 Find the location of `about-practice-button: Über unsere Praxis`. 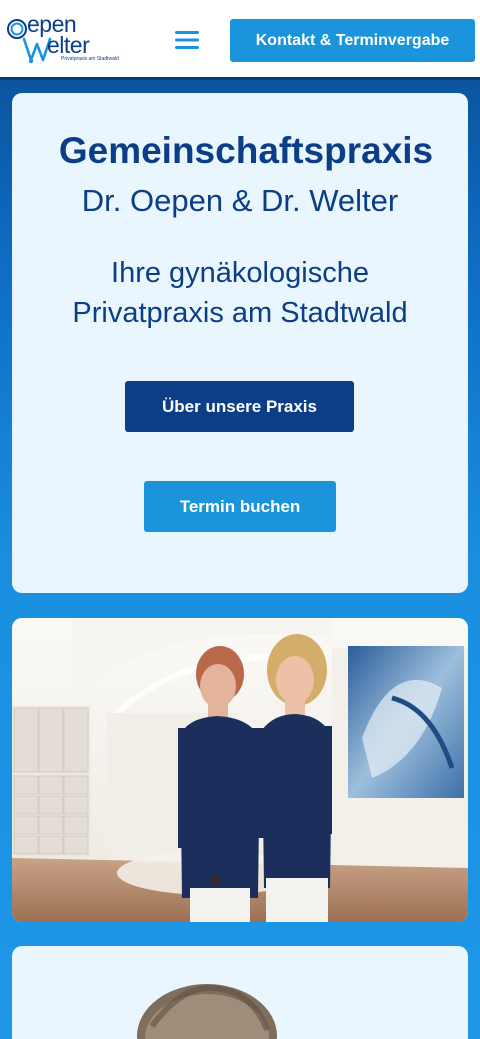

about-practice-button: Über unsere Praxis is located at coordinates (239, 406).